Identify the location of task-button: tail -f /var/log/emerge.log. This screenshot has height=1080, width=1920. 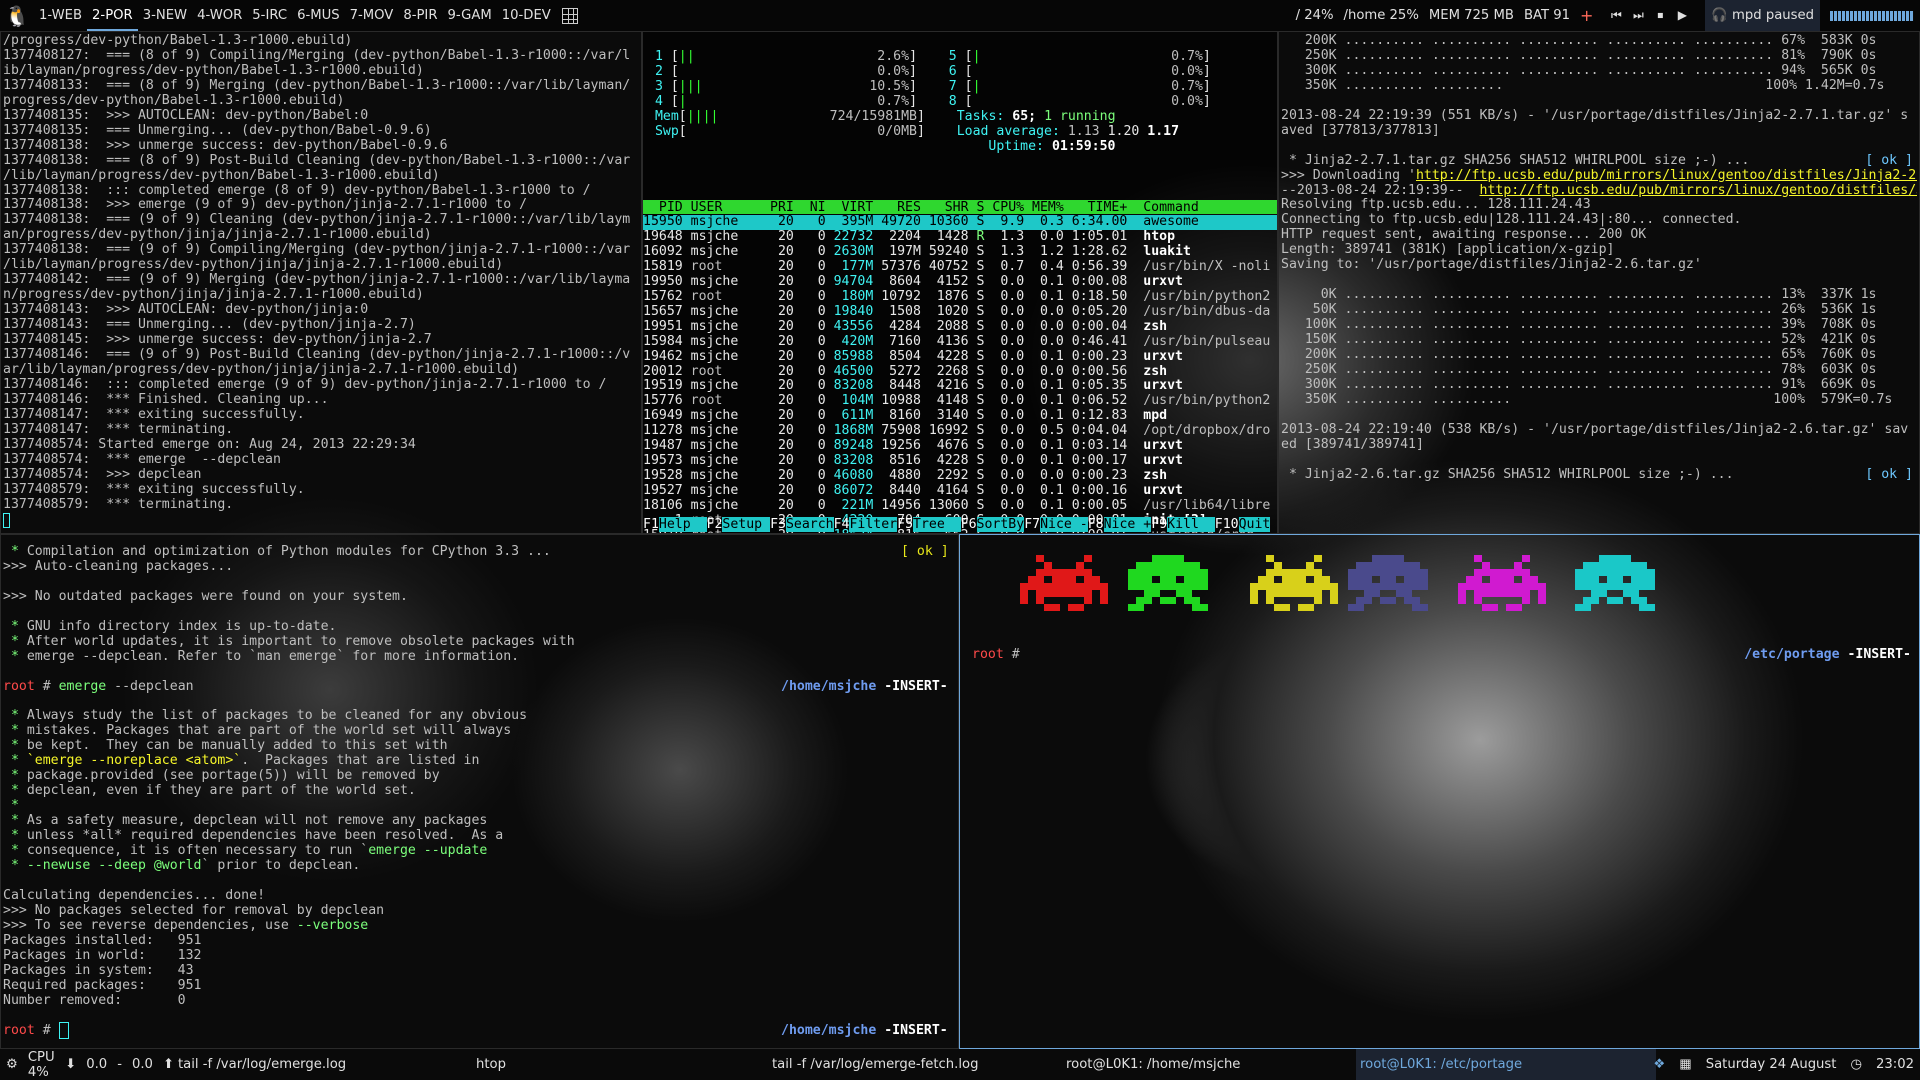
(320, 1064).